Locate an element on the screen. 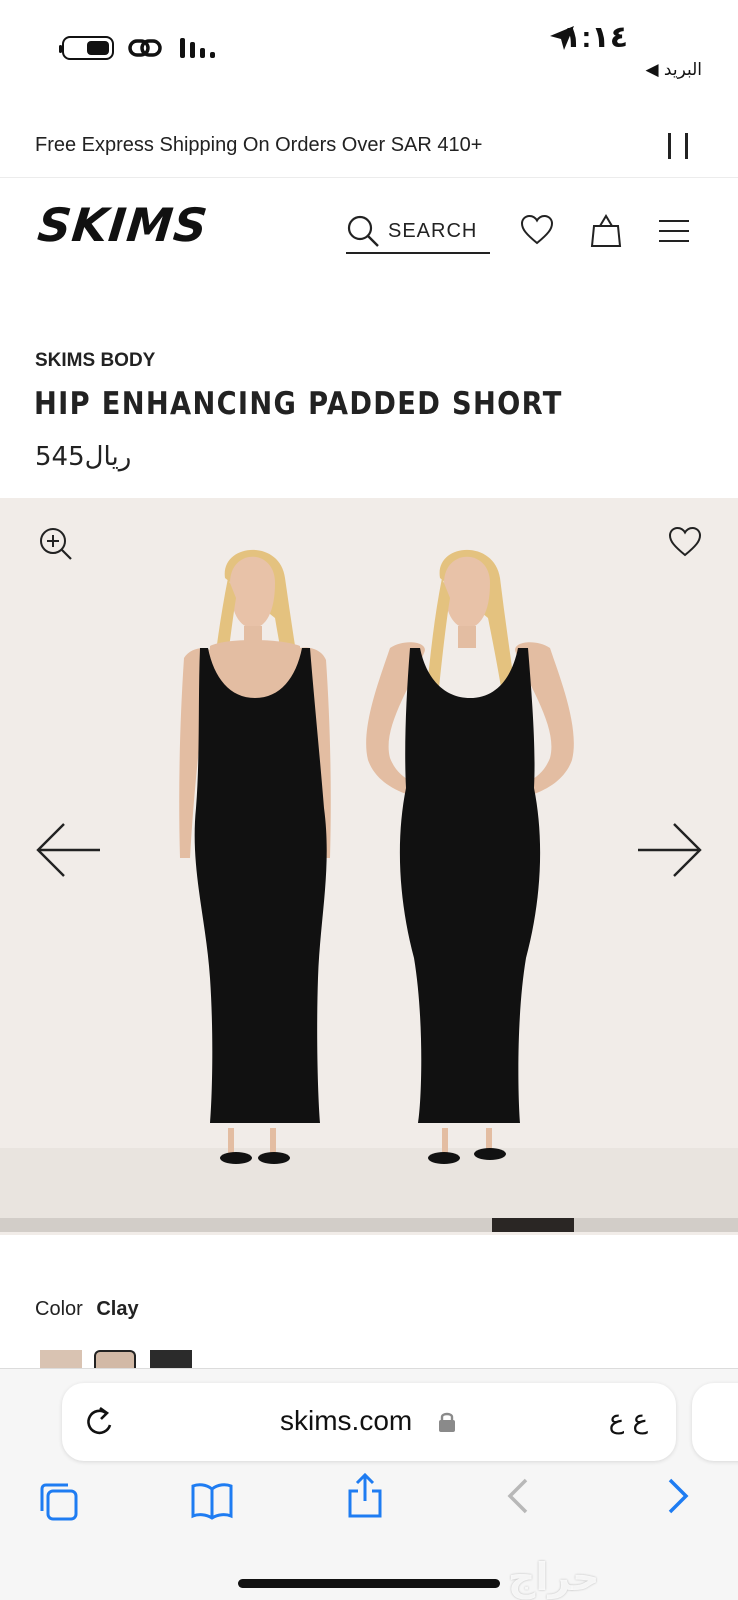 The width and height of the screenshot is (738, 1600). zoom-in-icon is located at coordinates (56, 544).